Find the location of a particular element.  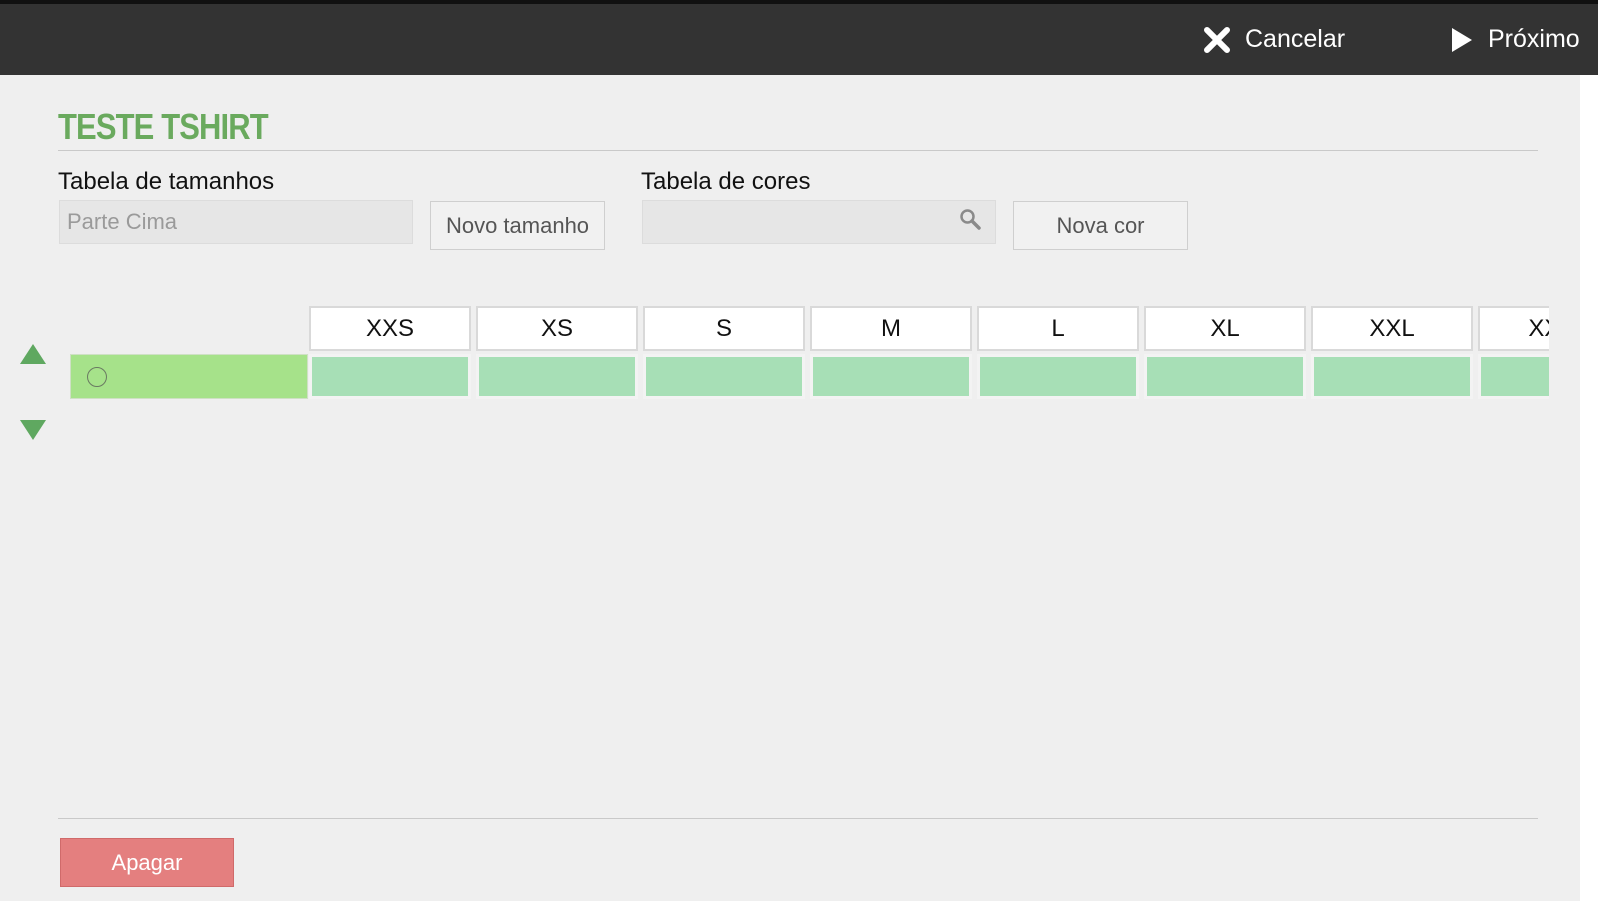

column-header: XXXL is located at coordinates (1513, 328).